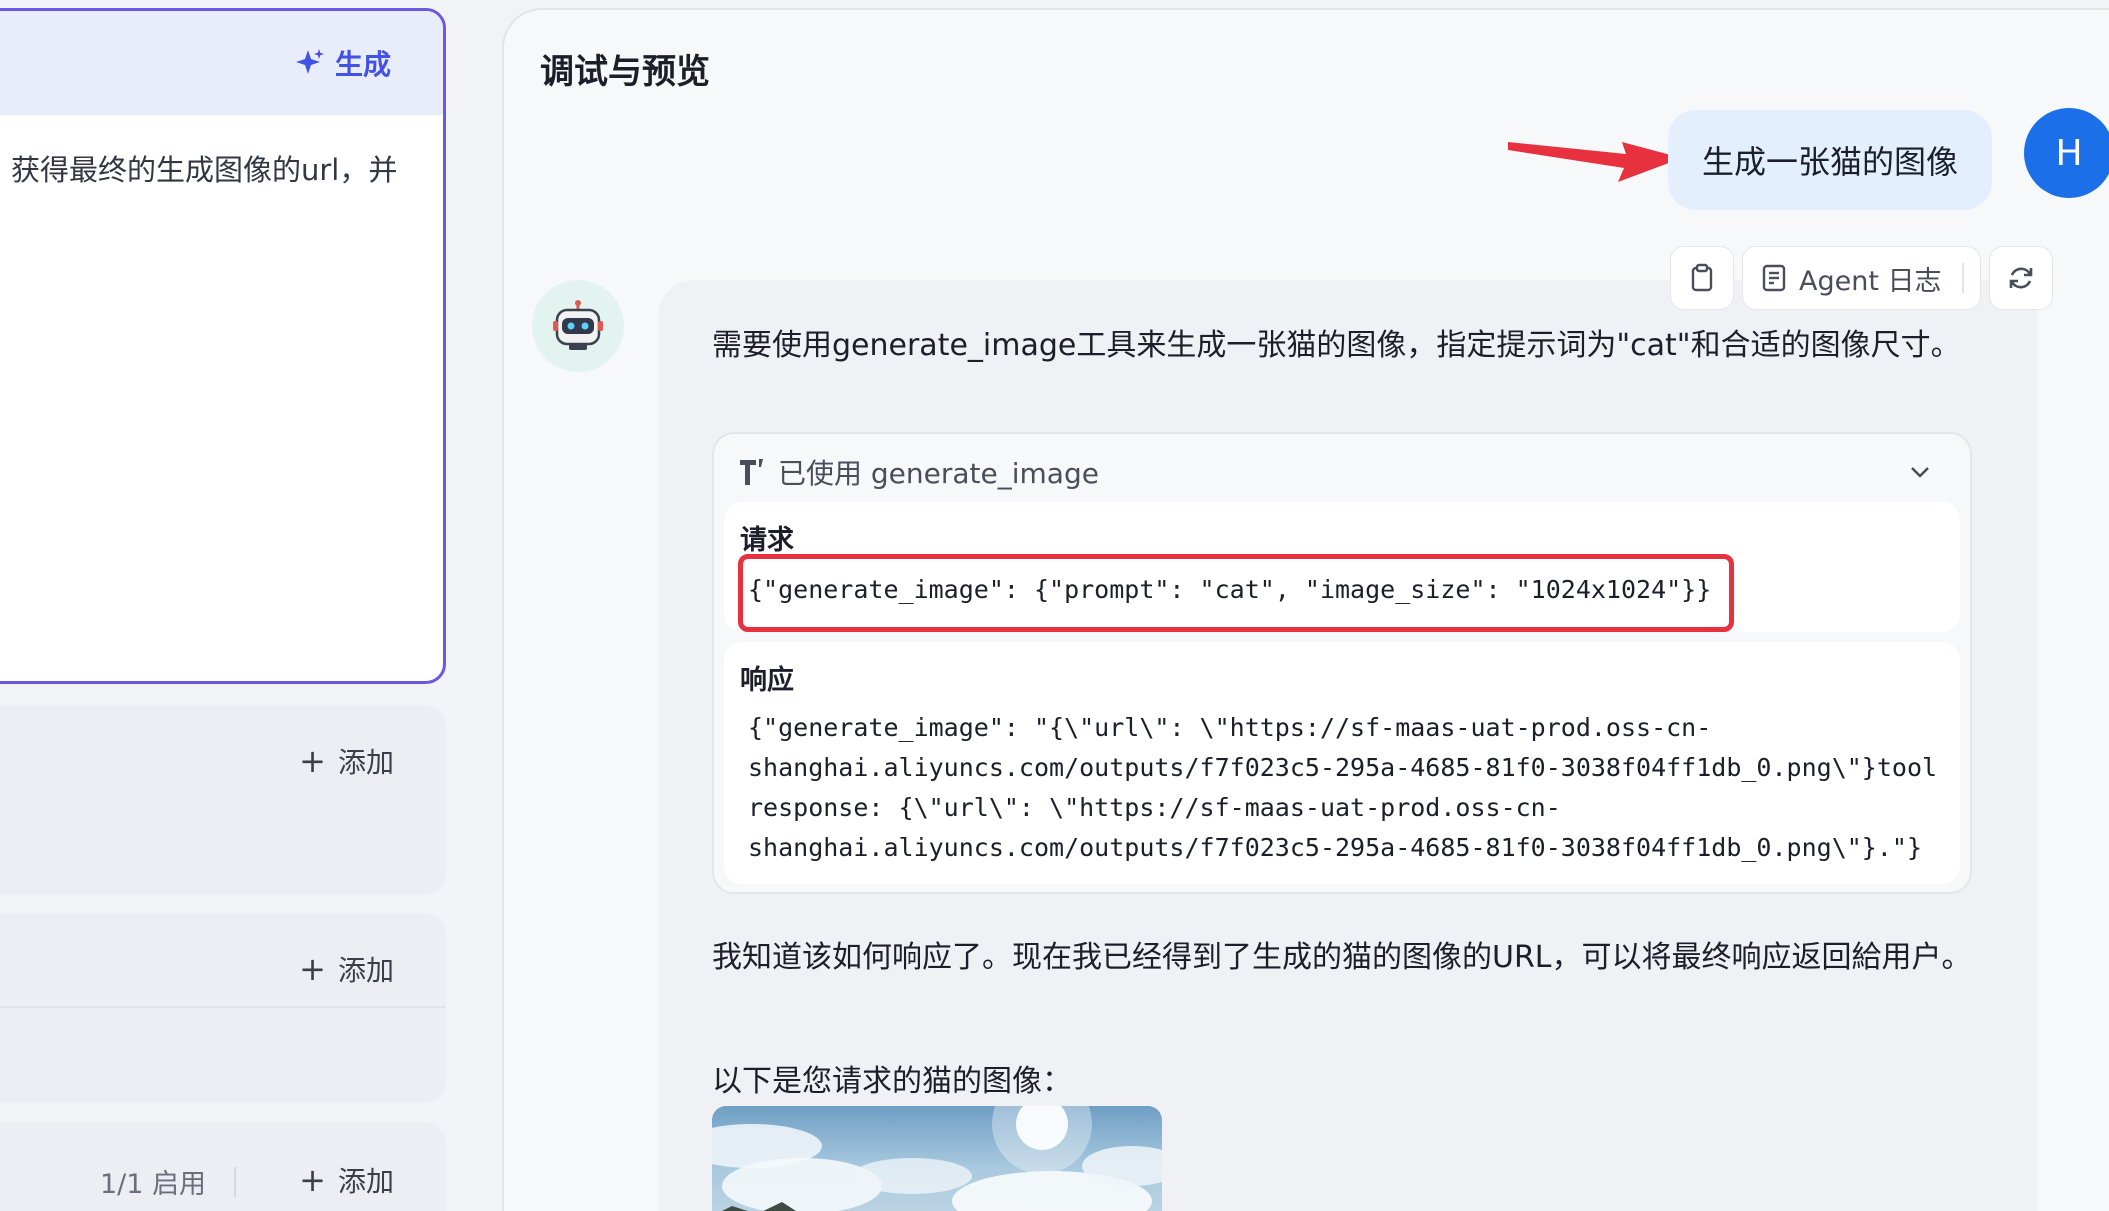 Image resolution: width=2109 pixels, height=1211 pixels. What do you see at coordinates (1774, 278) in the screenshot?
I see `document-icon` at bounding box center [1774, 278].